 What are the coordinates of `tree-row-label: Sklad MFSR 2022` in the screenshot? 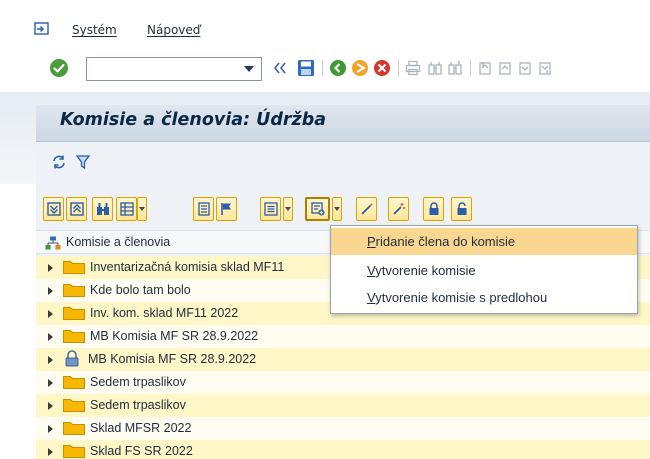 It's located at (141, 428).